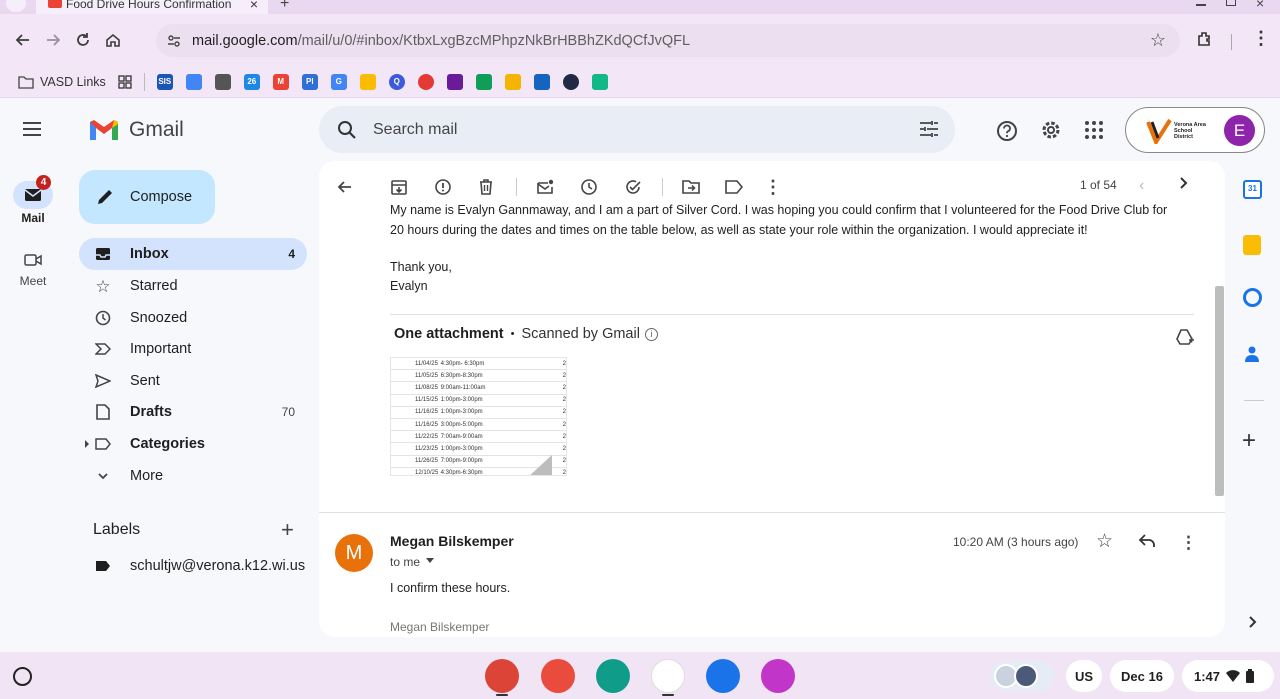 This screenshot has width=1280, height=699. I want to click on archive-icon, so click(399, 187).